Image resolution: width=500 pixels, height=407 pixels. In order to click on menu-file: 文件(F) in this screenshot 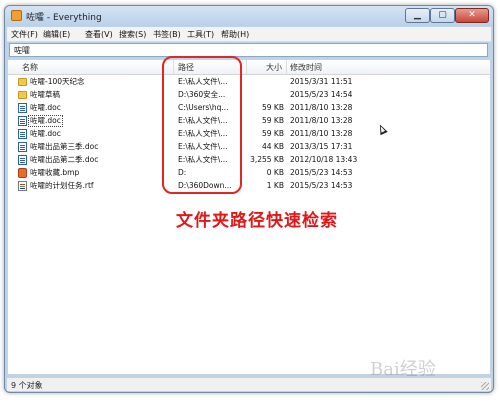, I will do `click(24, 34)`.